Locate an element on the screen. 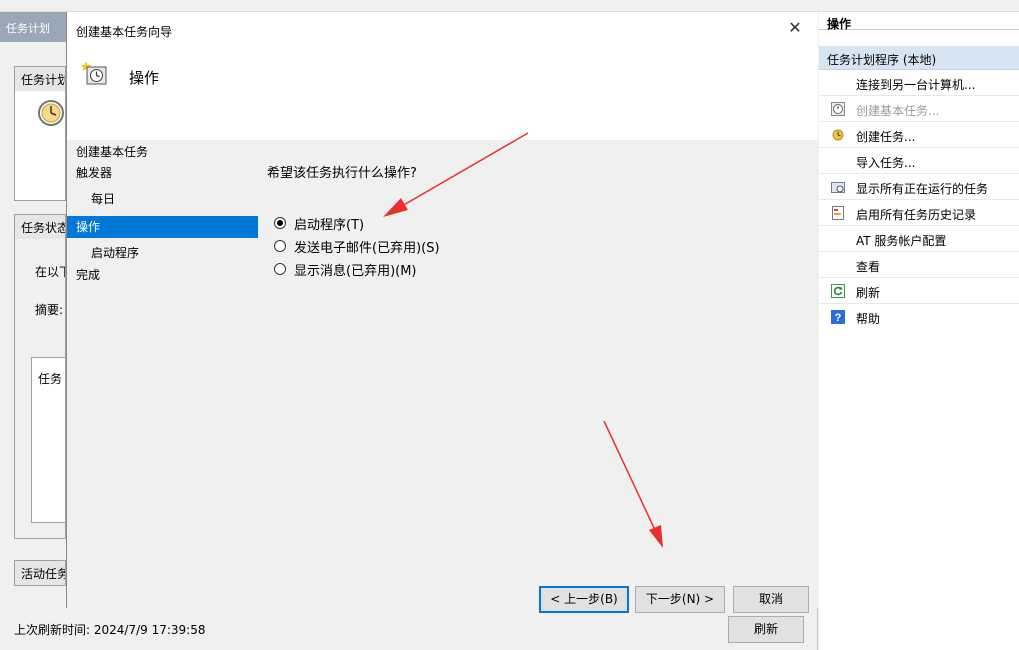 The height and width of the screenshot is (650, 1019). action-enable-history-label: 启用所有任务历史记录 is located at coordinates (916, 215).